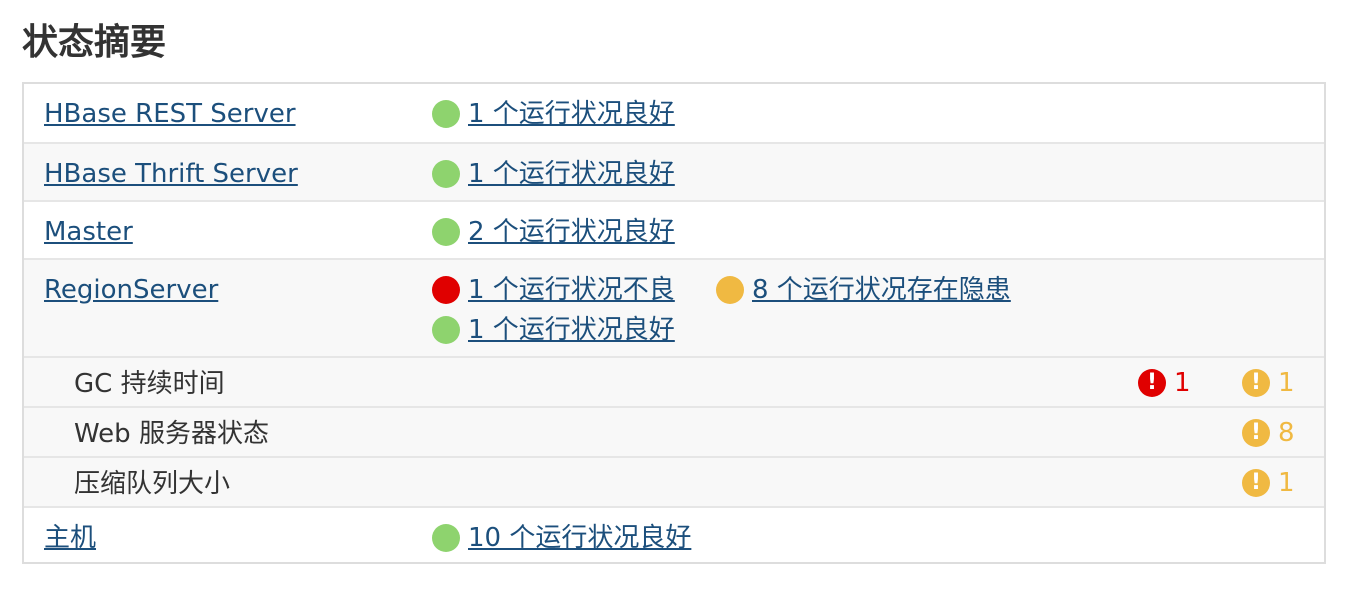  Describe the element at coordinates (571, 232) in the screenshot. I see `status-good-link: 2 个运行状况良好` at that location.